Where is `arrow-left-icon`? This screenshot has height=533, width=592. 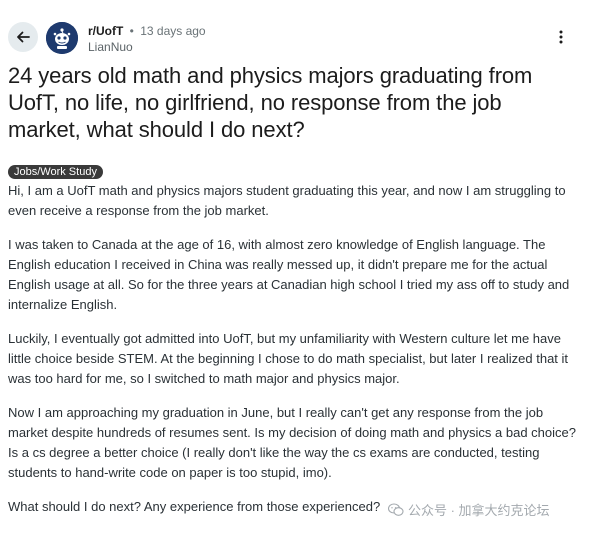
arrow-left-icon is located at coordinates (23, 37).